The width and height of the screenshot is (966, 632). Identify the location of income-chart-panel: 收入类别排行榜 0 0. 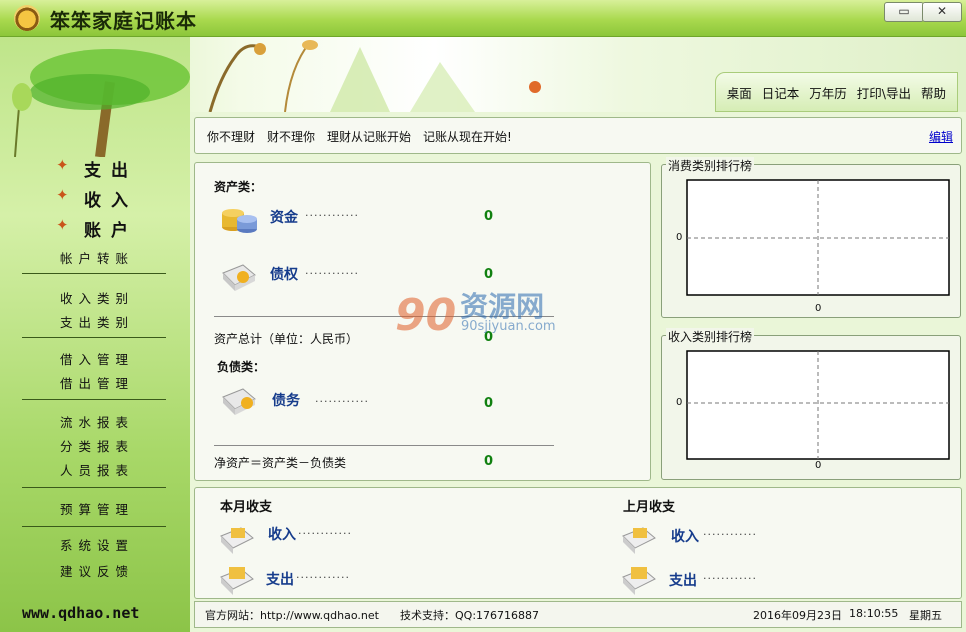
(811, 404).